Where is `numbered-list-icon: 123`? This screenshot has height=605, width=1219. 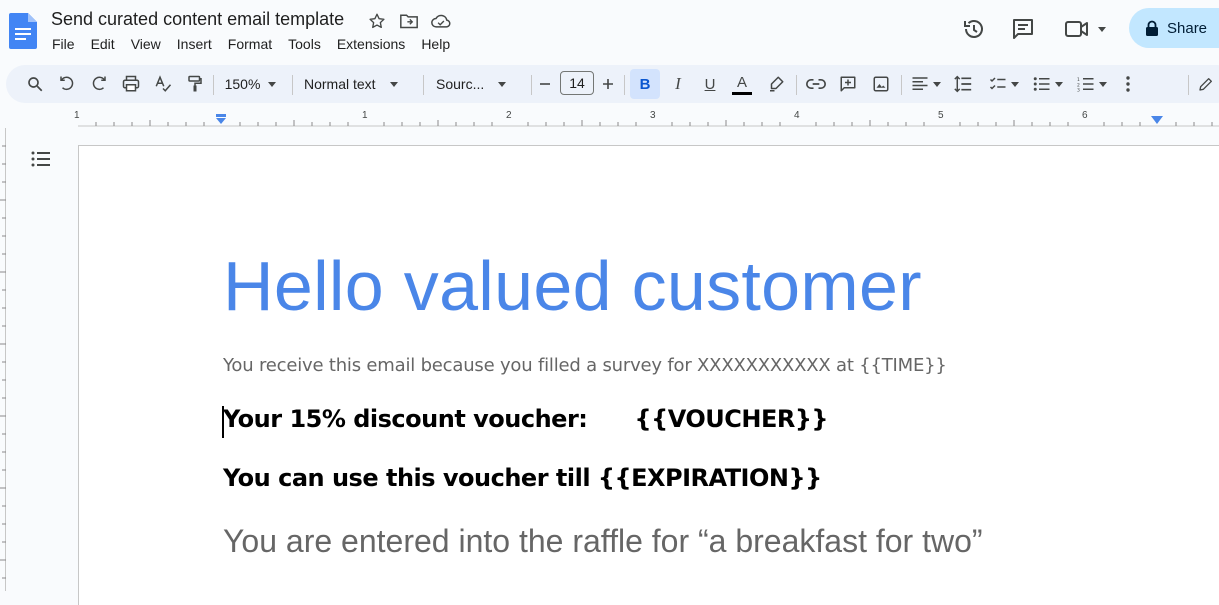 numbered-list-icon: 123 is located at coordinates (1085, 85).